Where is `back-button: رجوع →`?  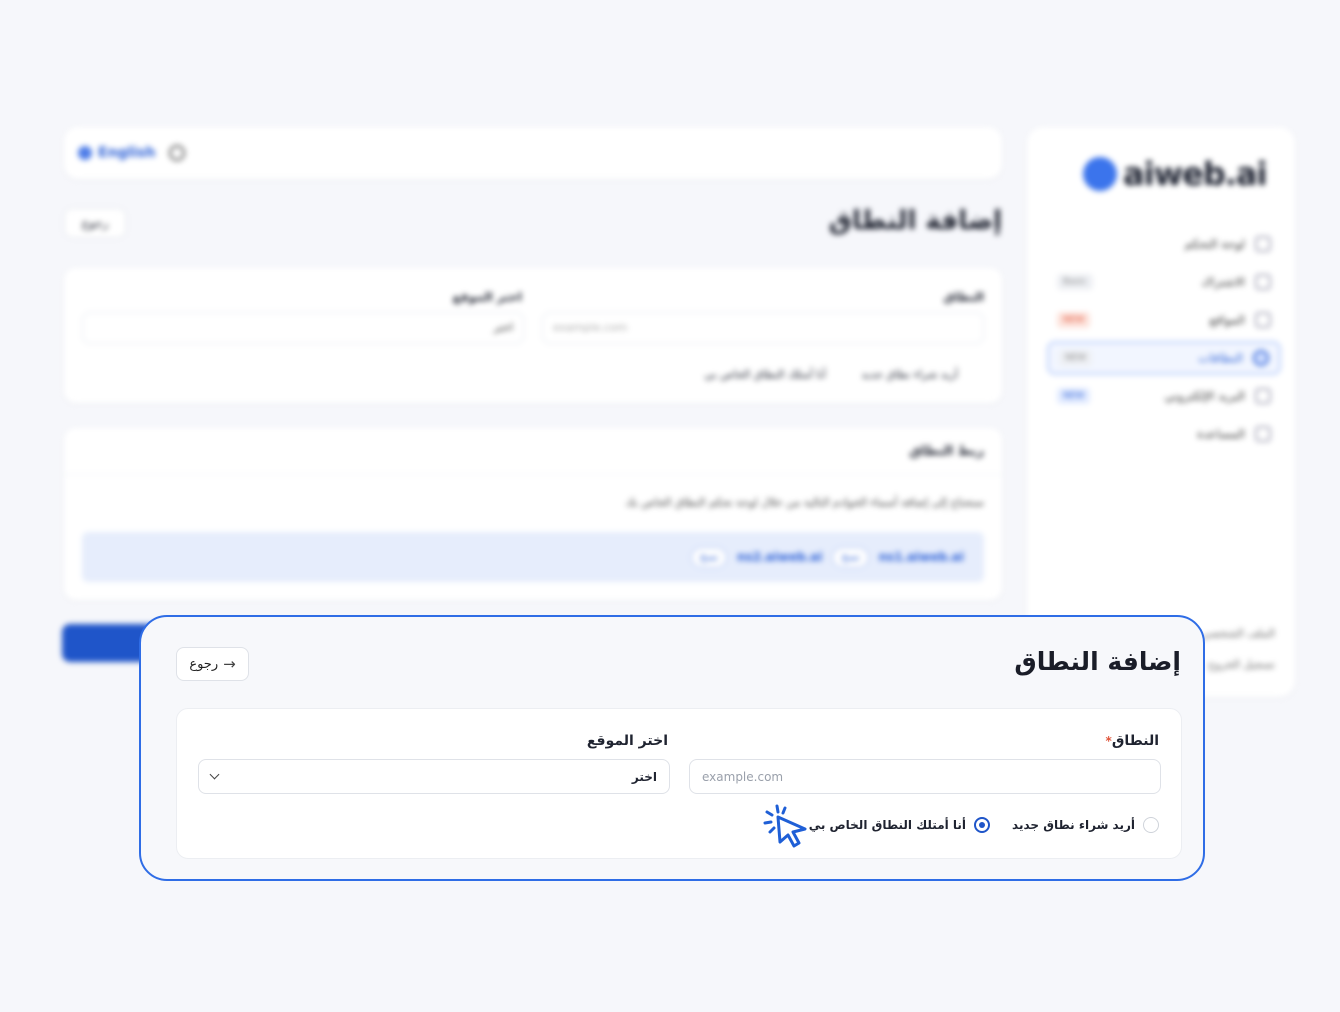 back-button: رجوع → is located at coordinates (212, 664).